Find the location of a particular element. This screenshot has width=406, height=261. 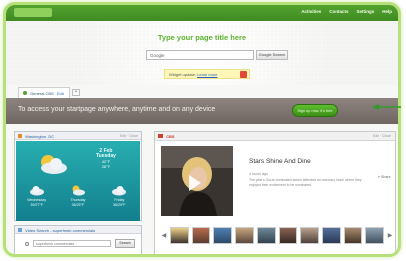

video-meta: 4 hours ago is located at coordinates (258, 174).